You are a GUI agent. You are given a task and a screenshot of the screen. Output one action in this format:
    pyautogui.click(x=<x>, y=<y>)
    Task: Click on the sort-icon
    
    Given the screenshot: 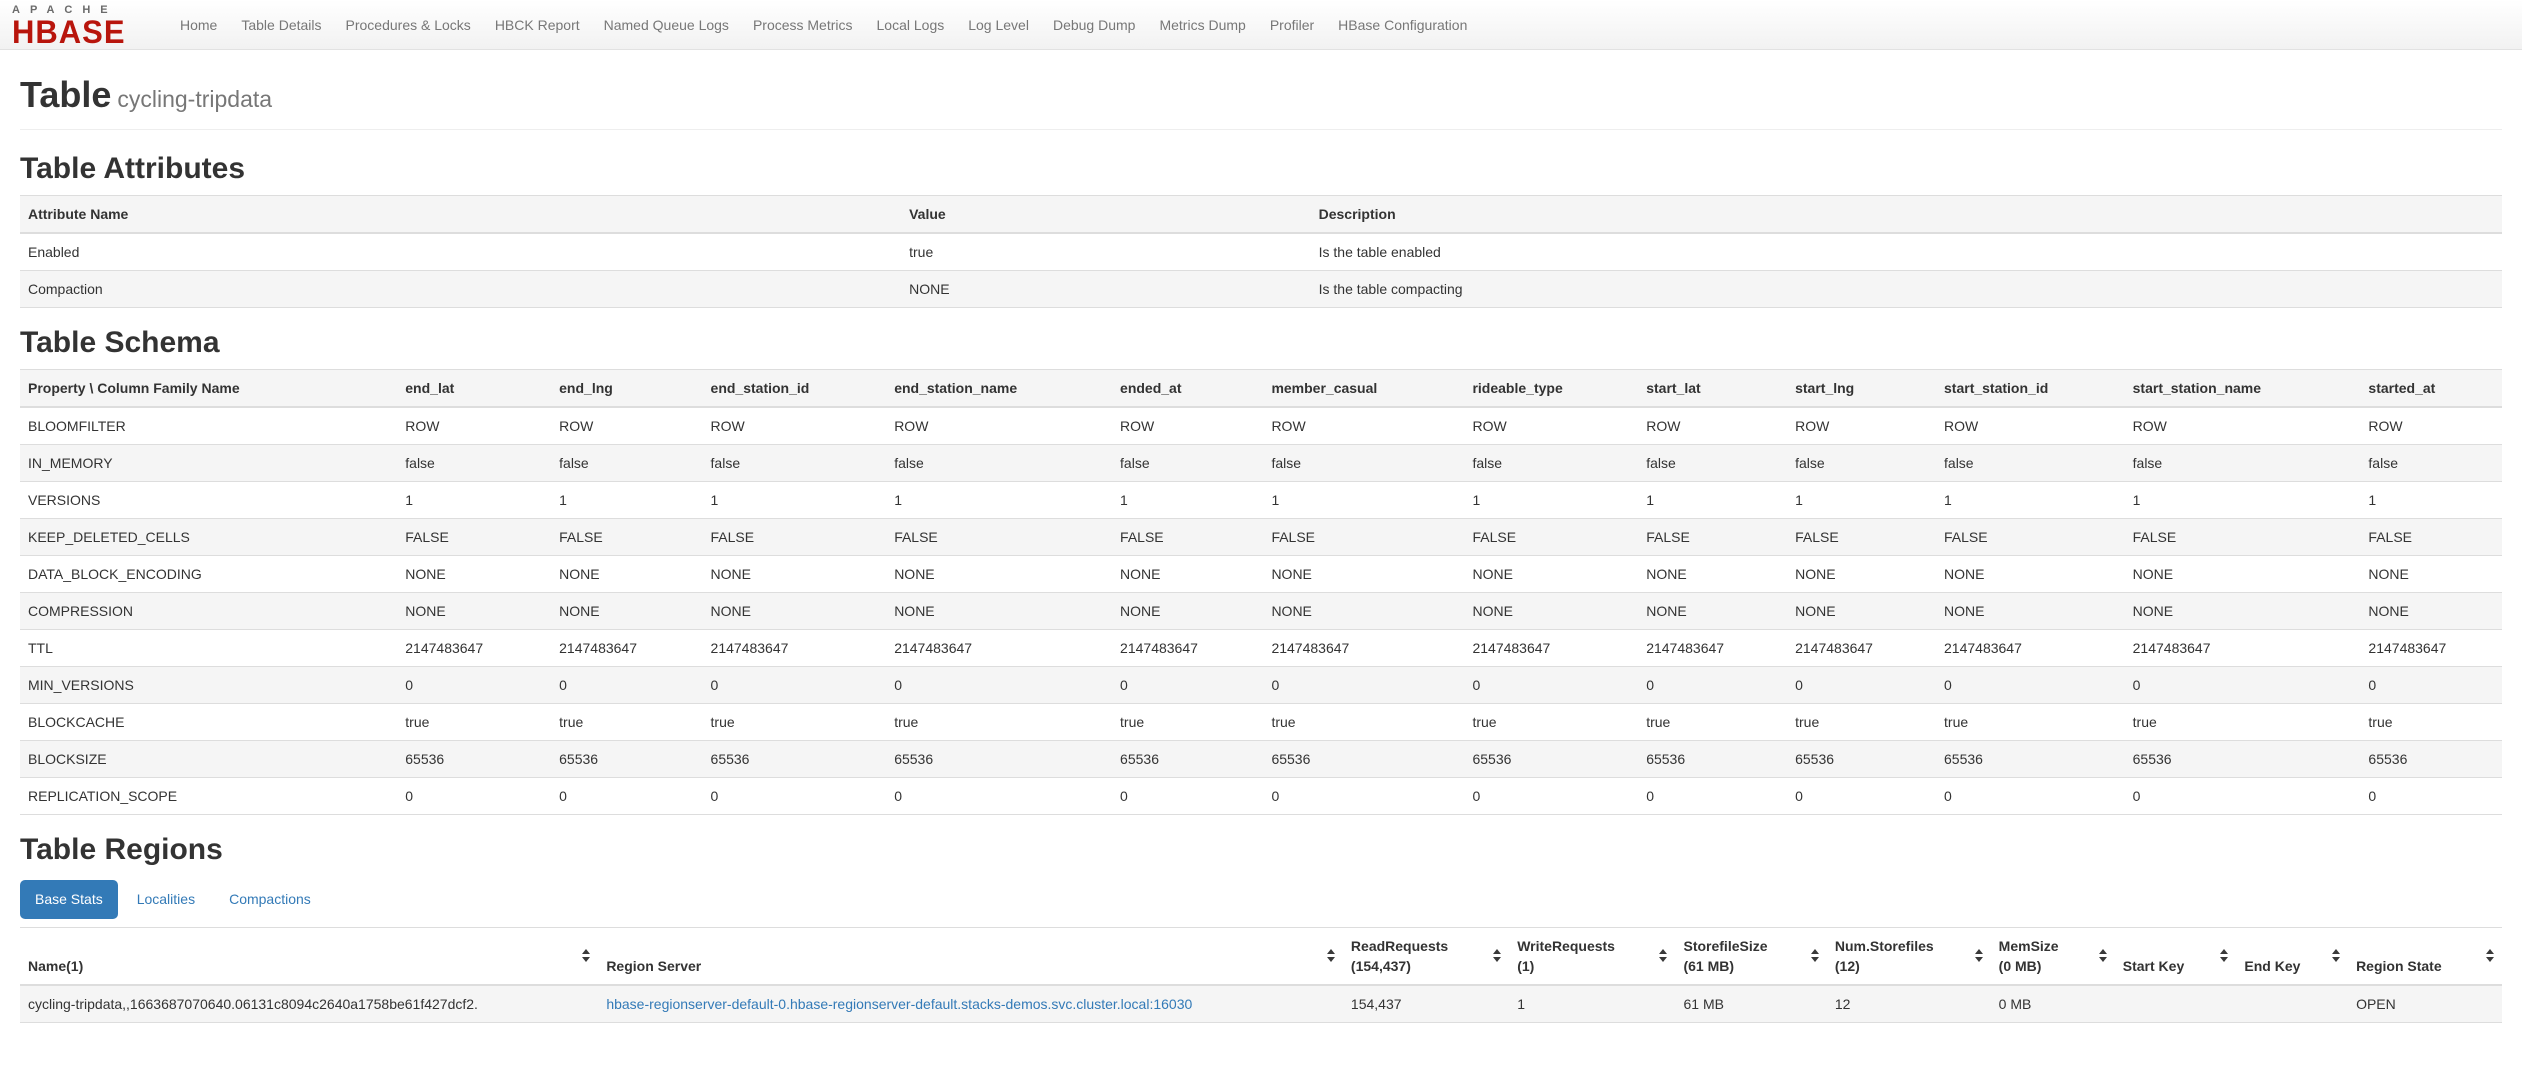 What is the action you would take?
    pyautogui.click(x=1815, y=955)
    